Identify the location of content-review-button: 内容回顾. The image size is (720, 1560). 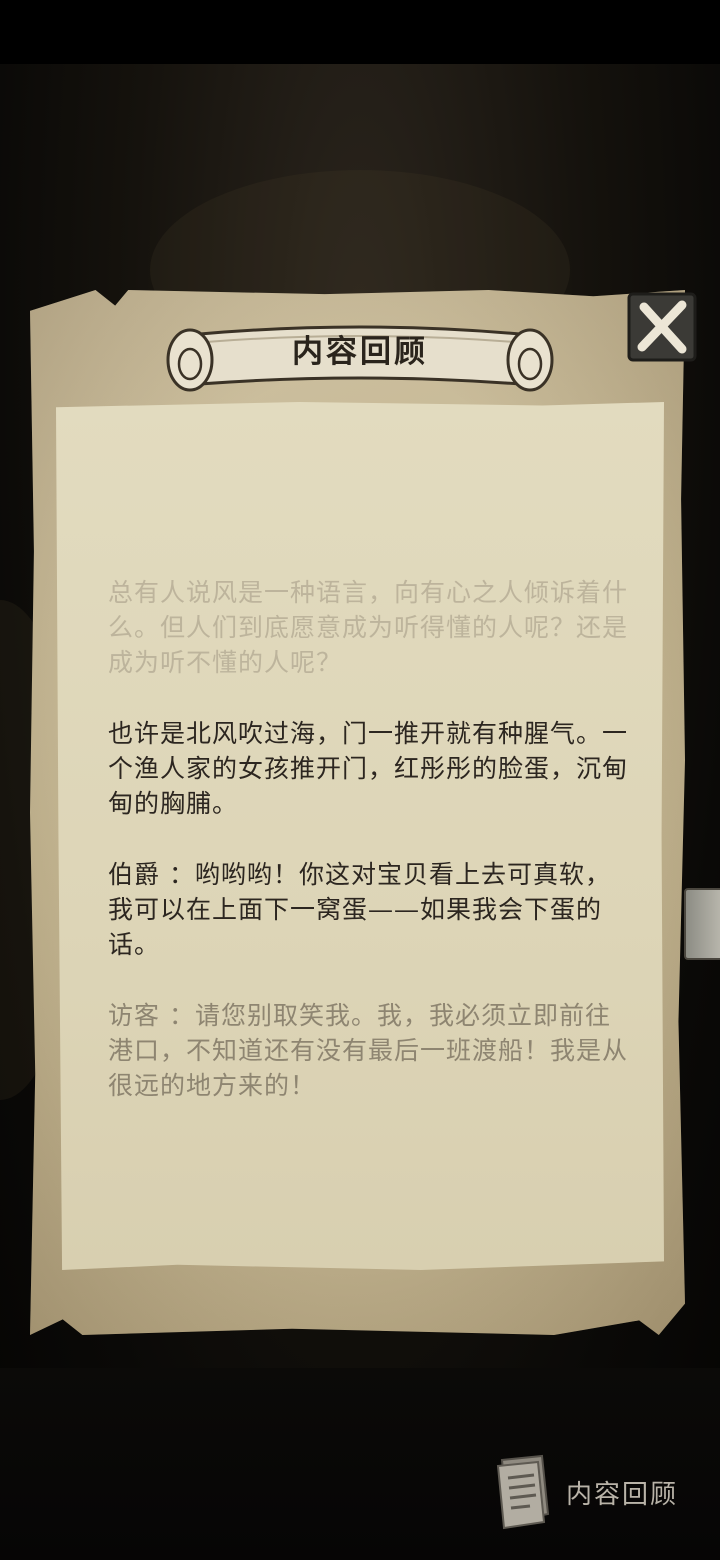
(602, 1492).